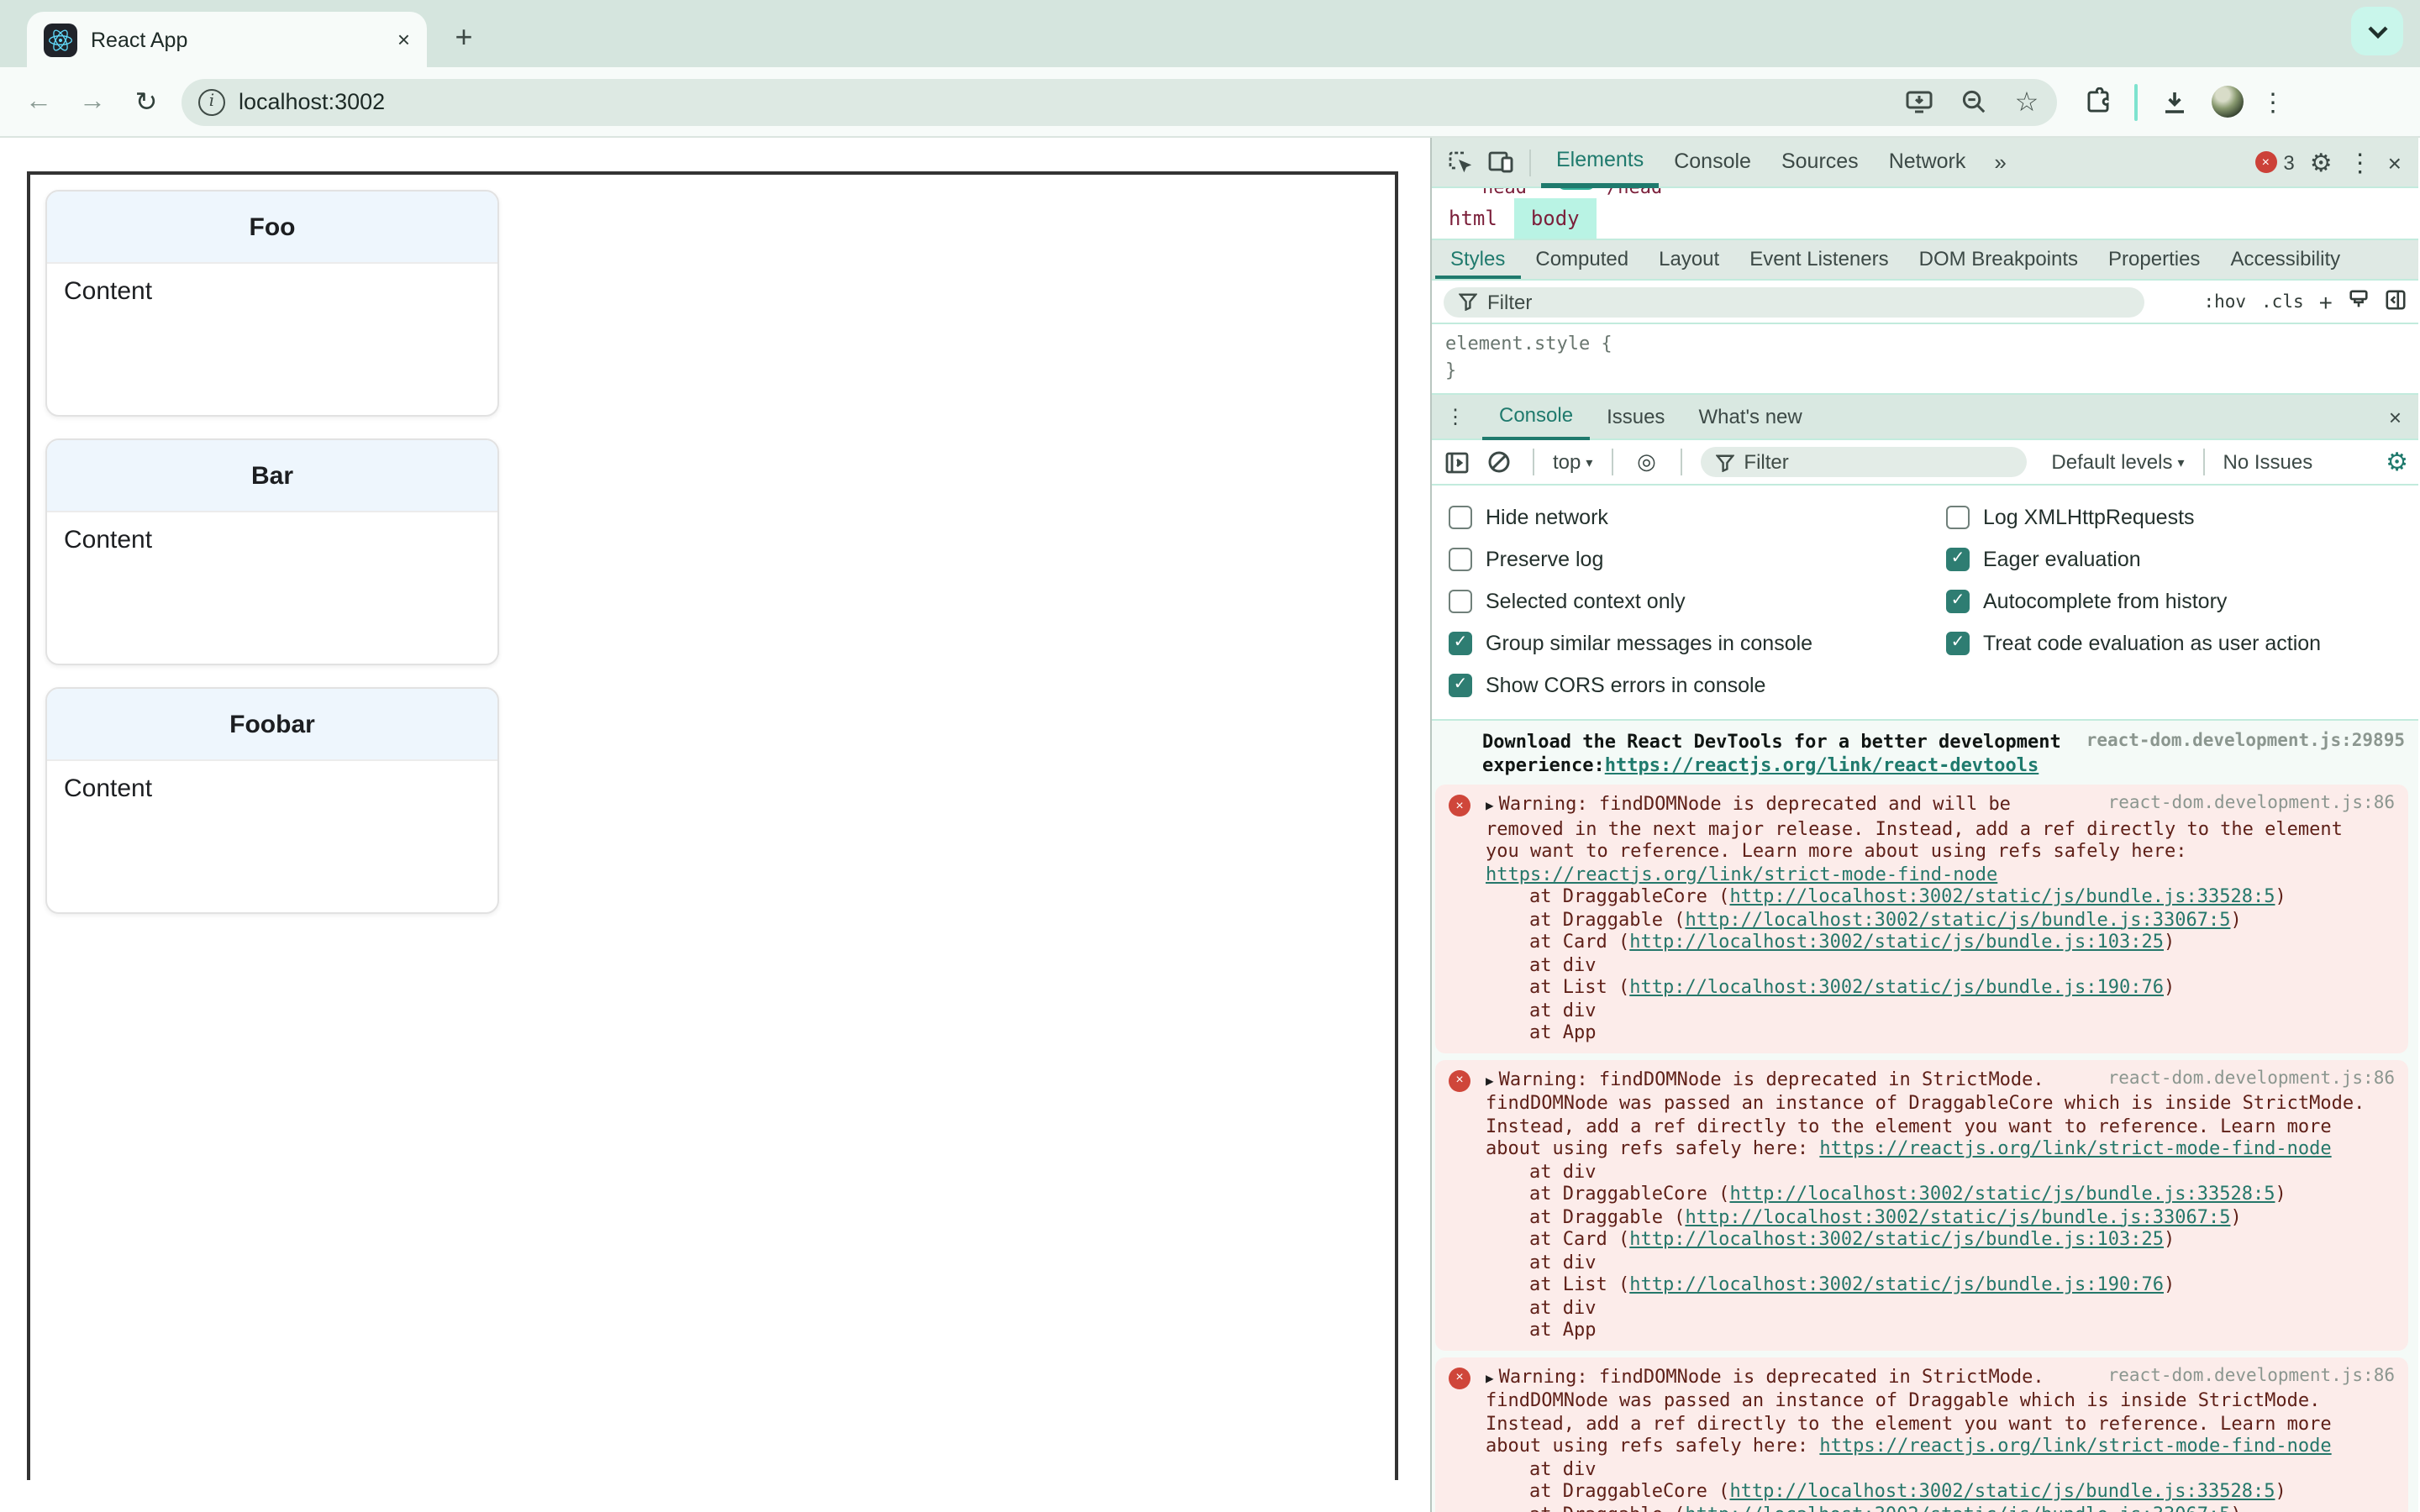 This screenshot has height=1512, width=2420. What do you see at coordinates (1062, 101) in the screenshot?
I see `url-text: localhost:3002` at bounding box center [1062, 101].